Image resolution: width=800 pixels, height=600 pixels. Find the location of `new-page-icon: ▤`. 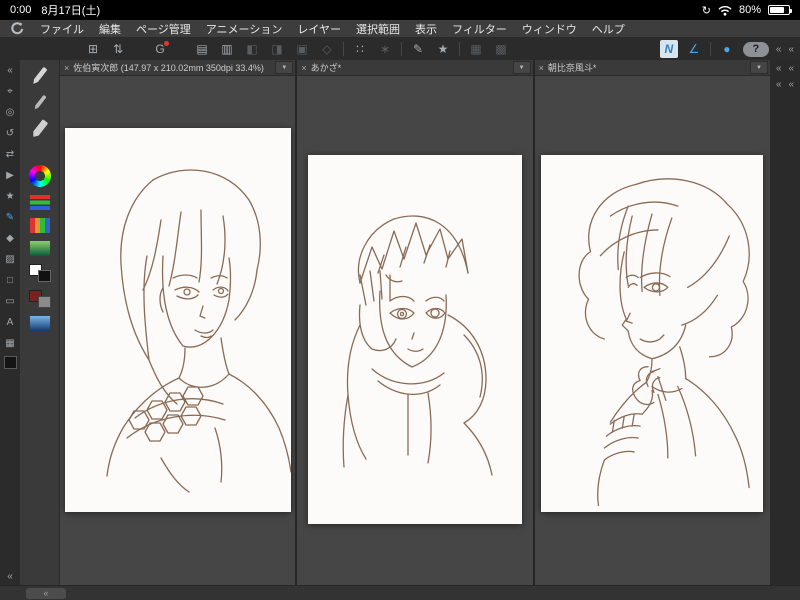

new-page-icon: ▤ is located at coordinates (202, 49).